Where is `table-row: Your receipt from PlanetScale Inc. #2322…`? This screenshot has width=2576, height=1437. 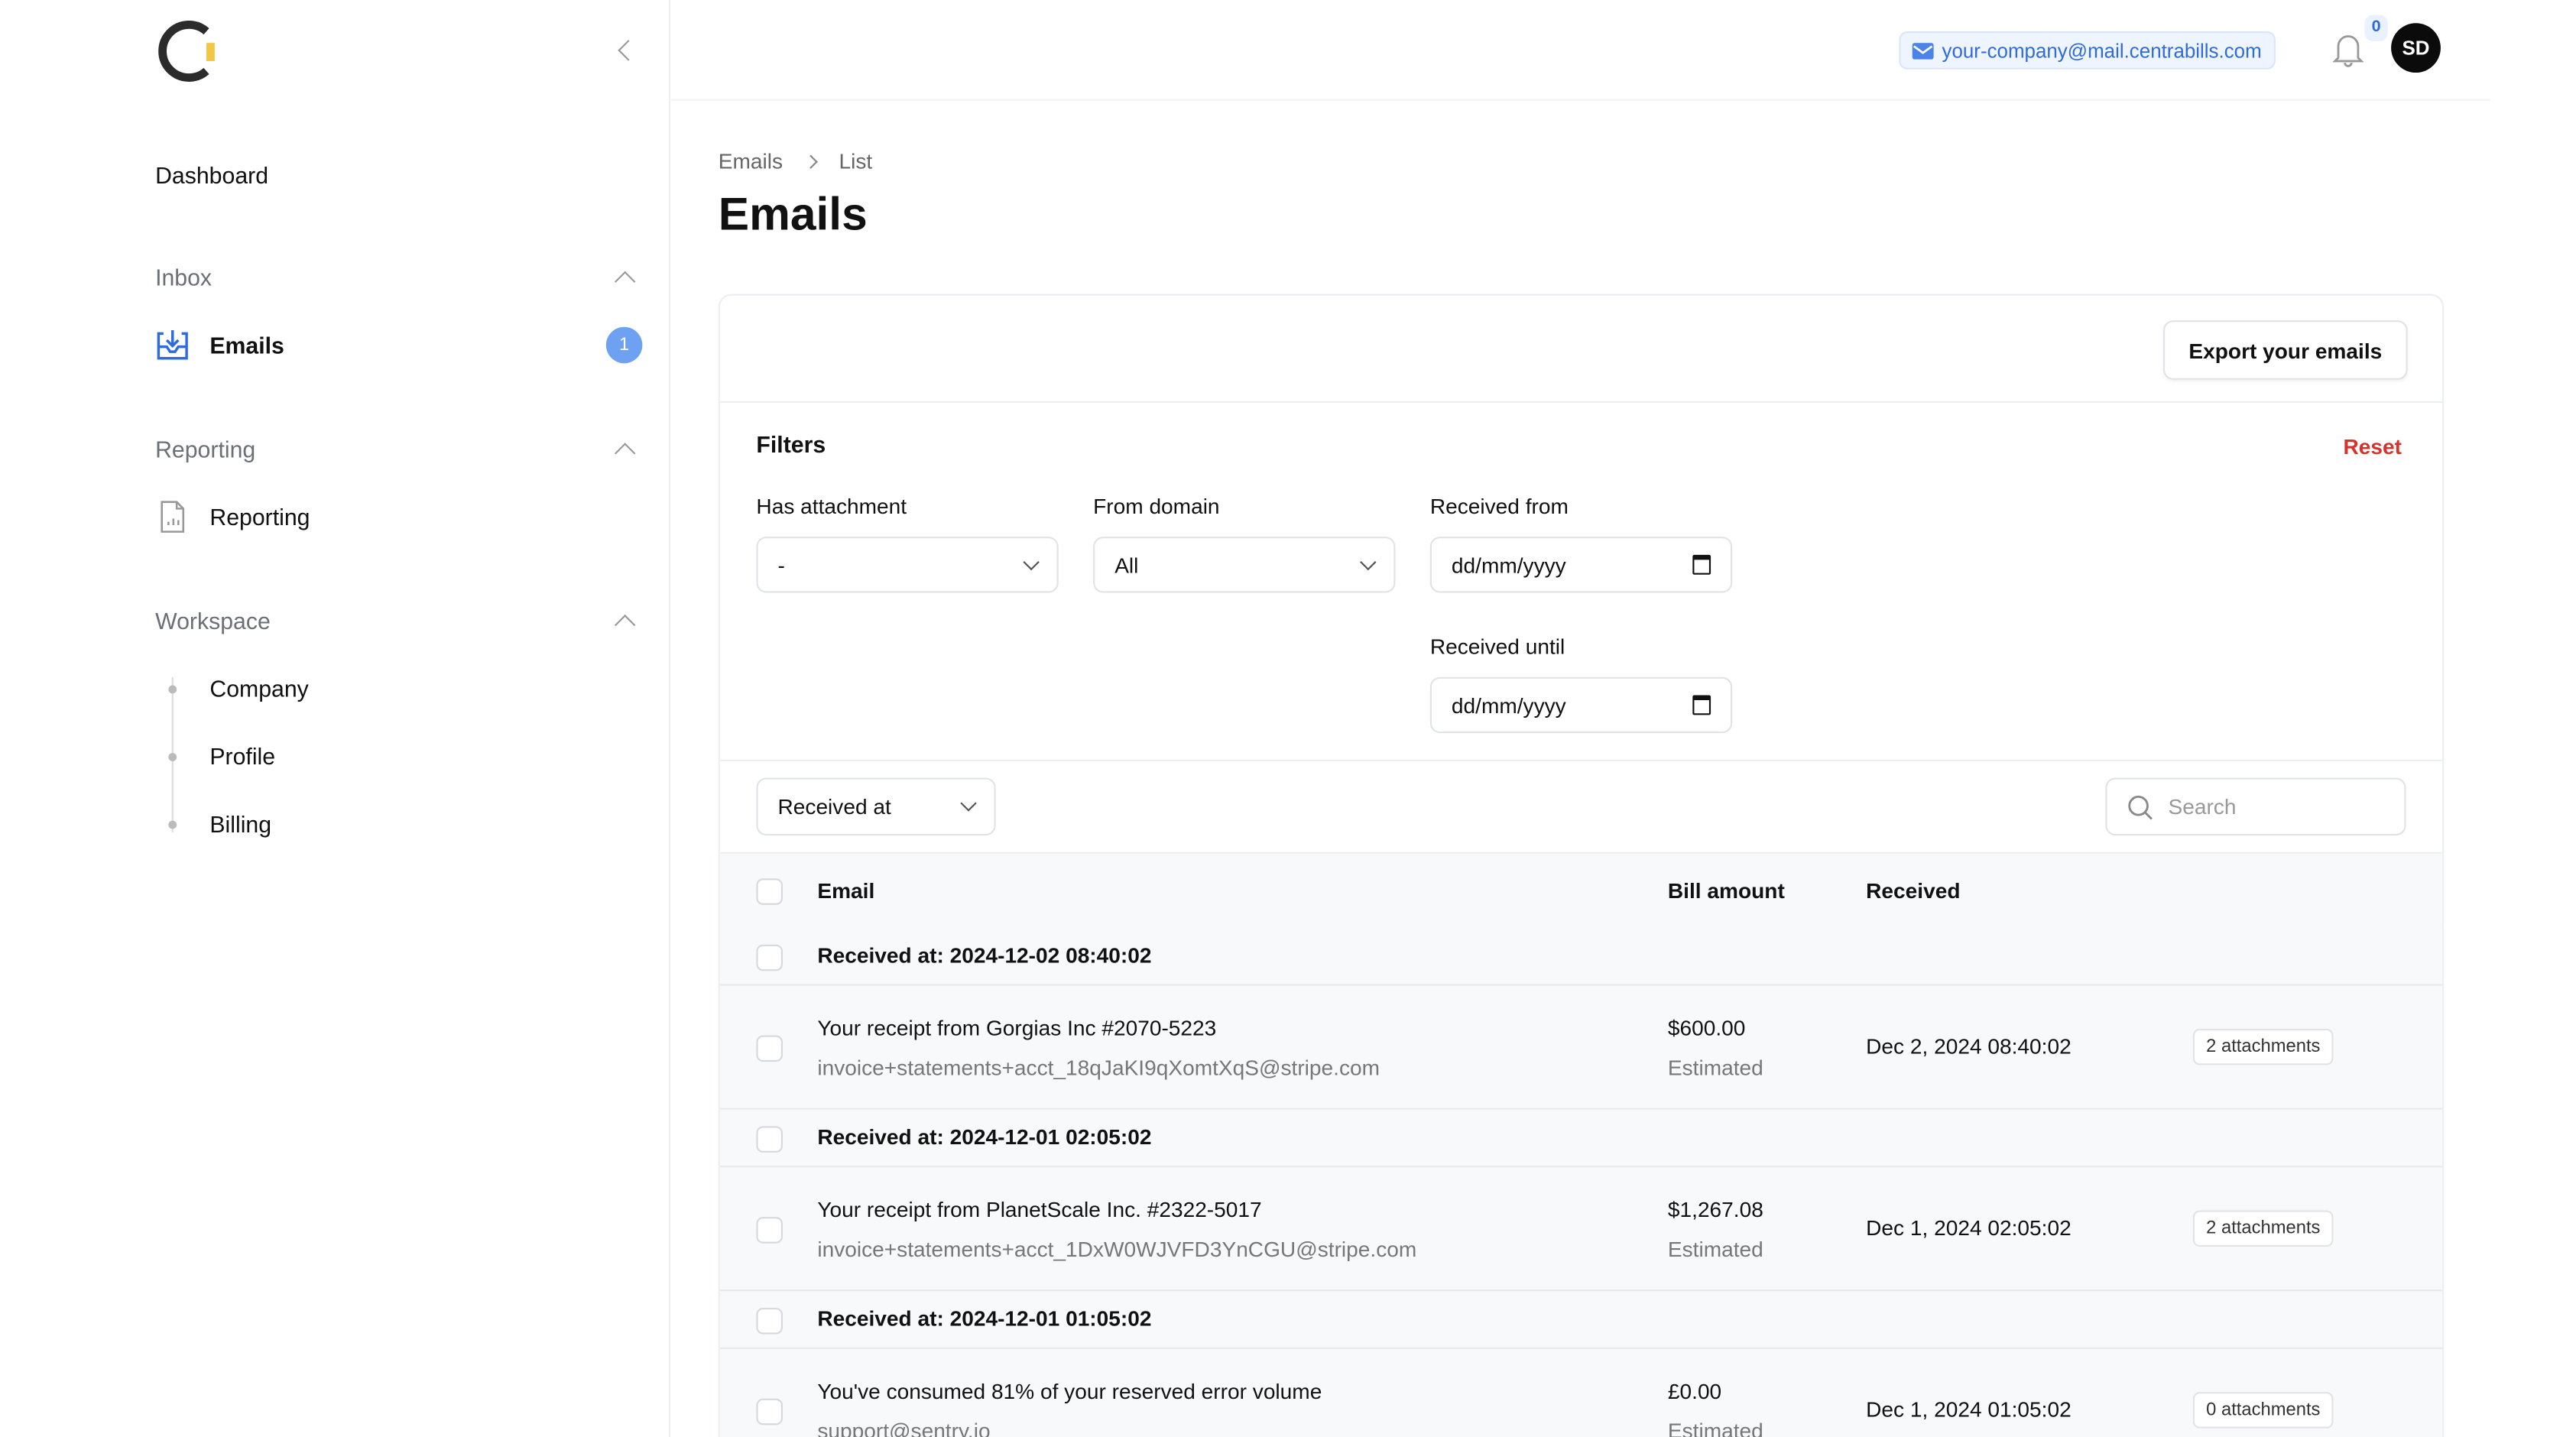
table-row: Your receipt from PlanetScale Inc. #2322… is located at coordinates (1581, 1229).